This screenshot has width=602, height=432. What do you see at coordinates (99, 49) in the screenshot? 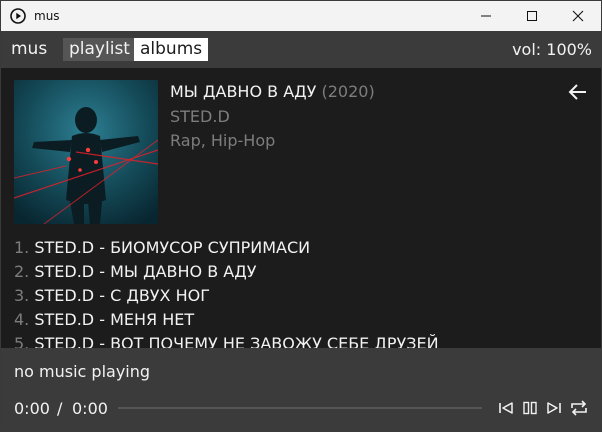
I see `tab-playlist: playlist` at bounding box center [99, 49].